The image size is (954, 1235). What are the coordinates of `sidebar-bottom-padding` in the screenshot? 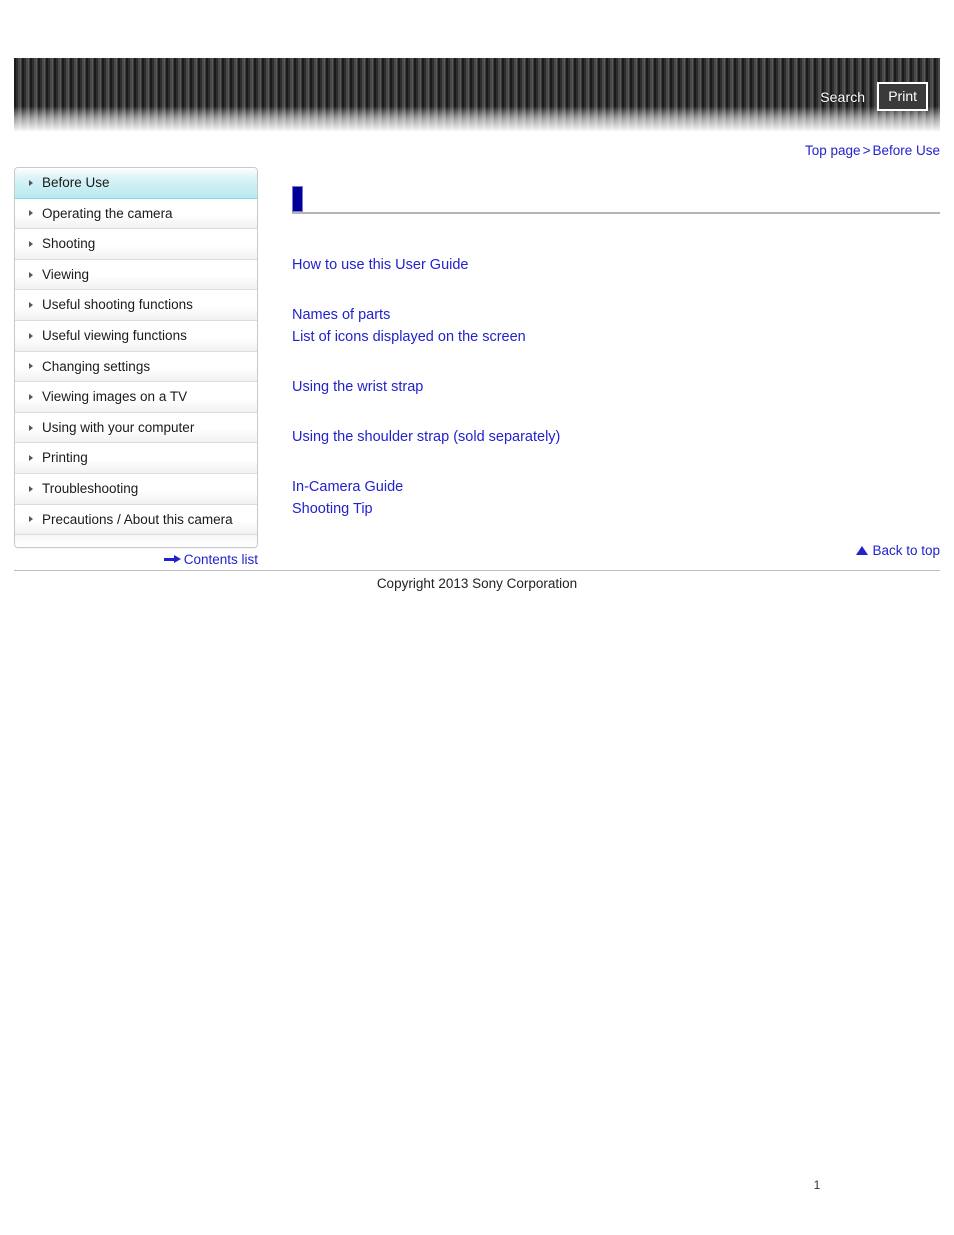 It's located at (136, 541).